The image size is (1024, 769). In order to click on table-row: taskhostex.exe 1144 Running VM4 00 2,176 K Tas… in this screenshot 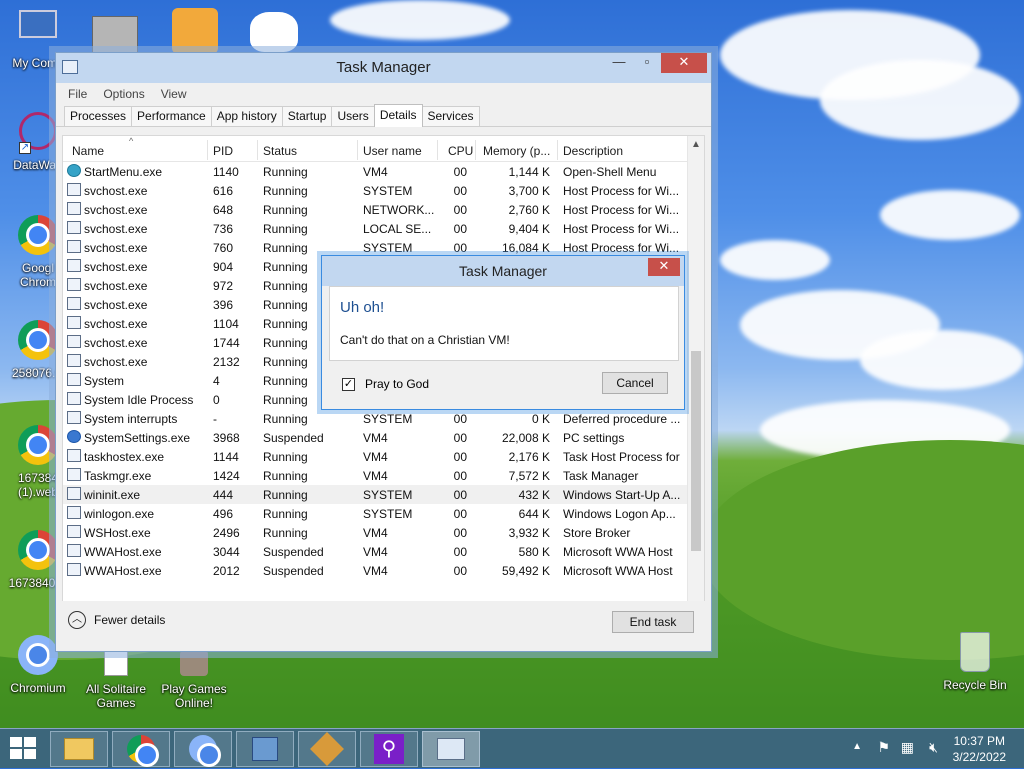, I will do `click(383, 456)`.